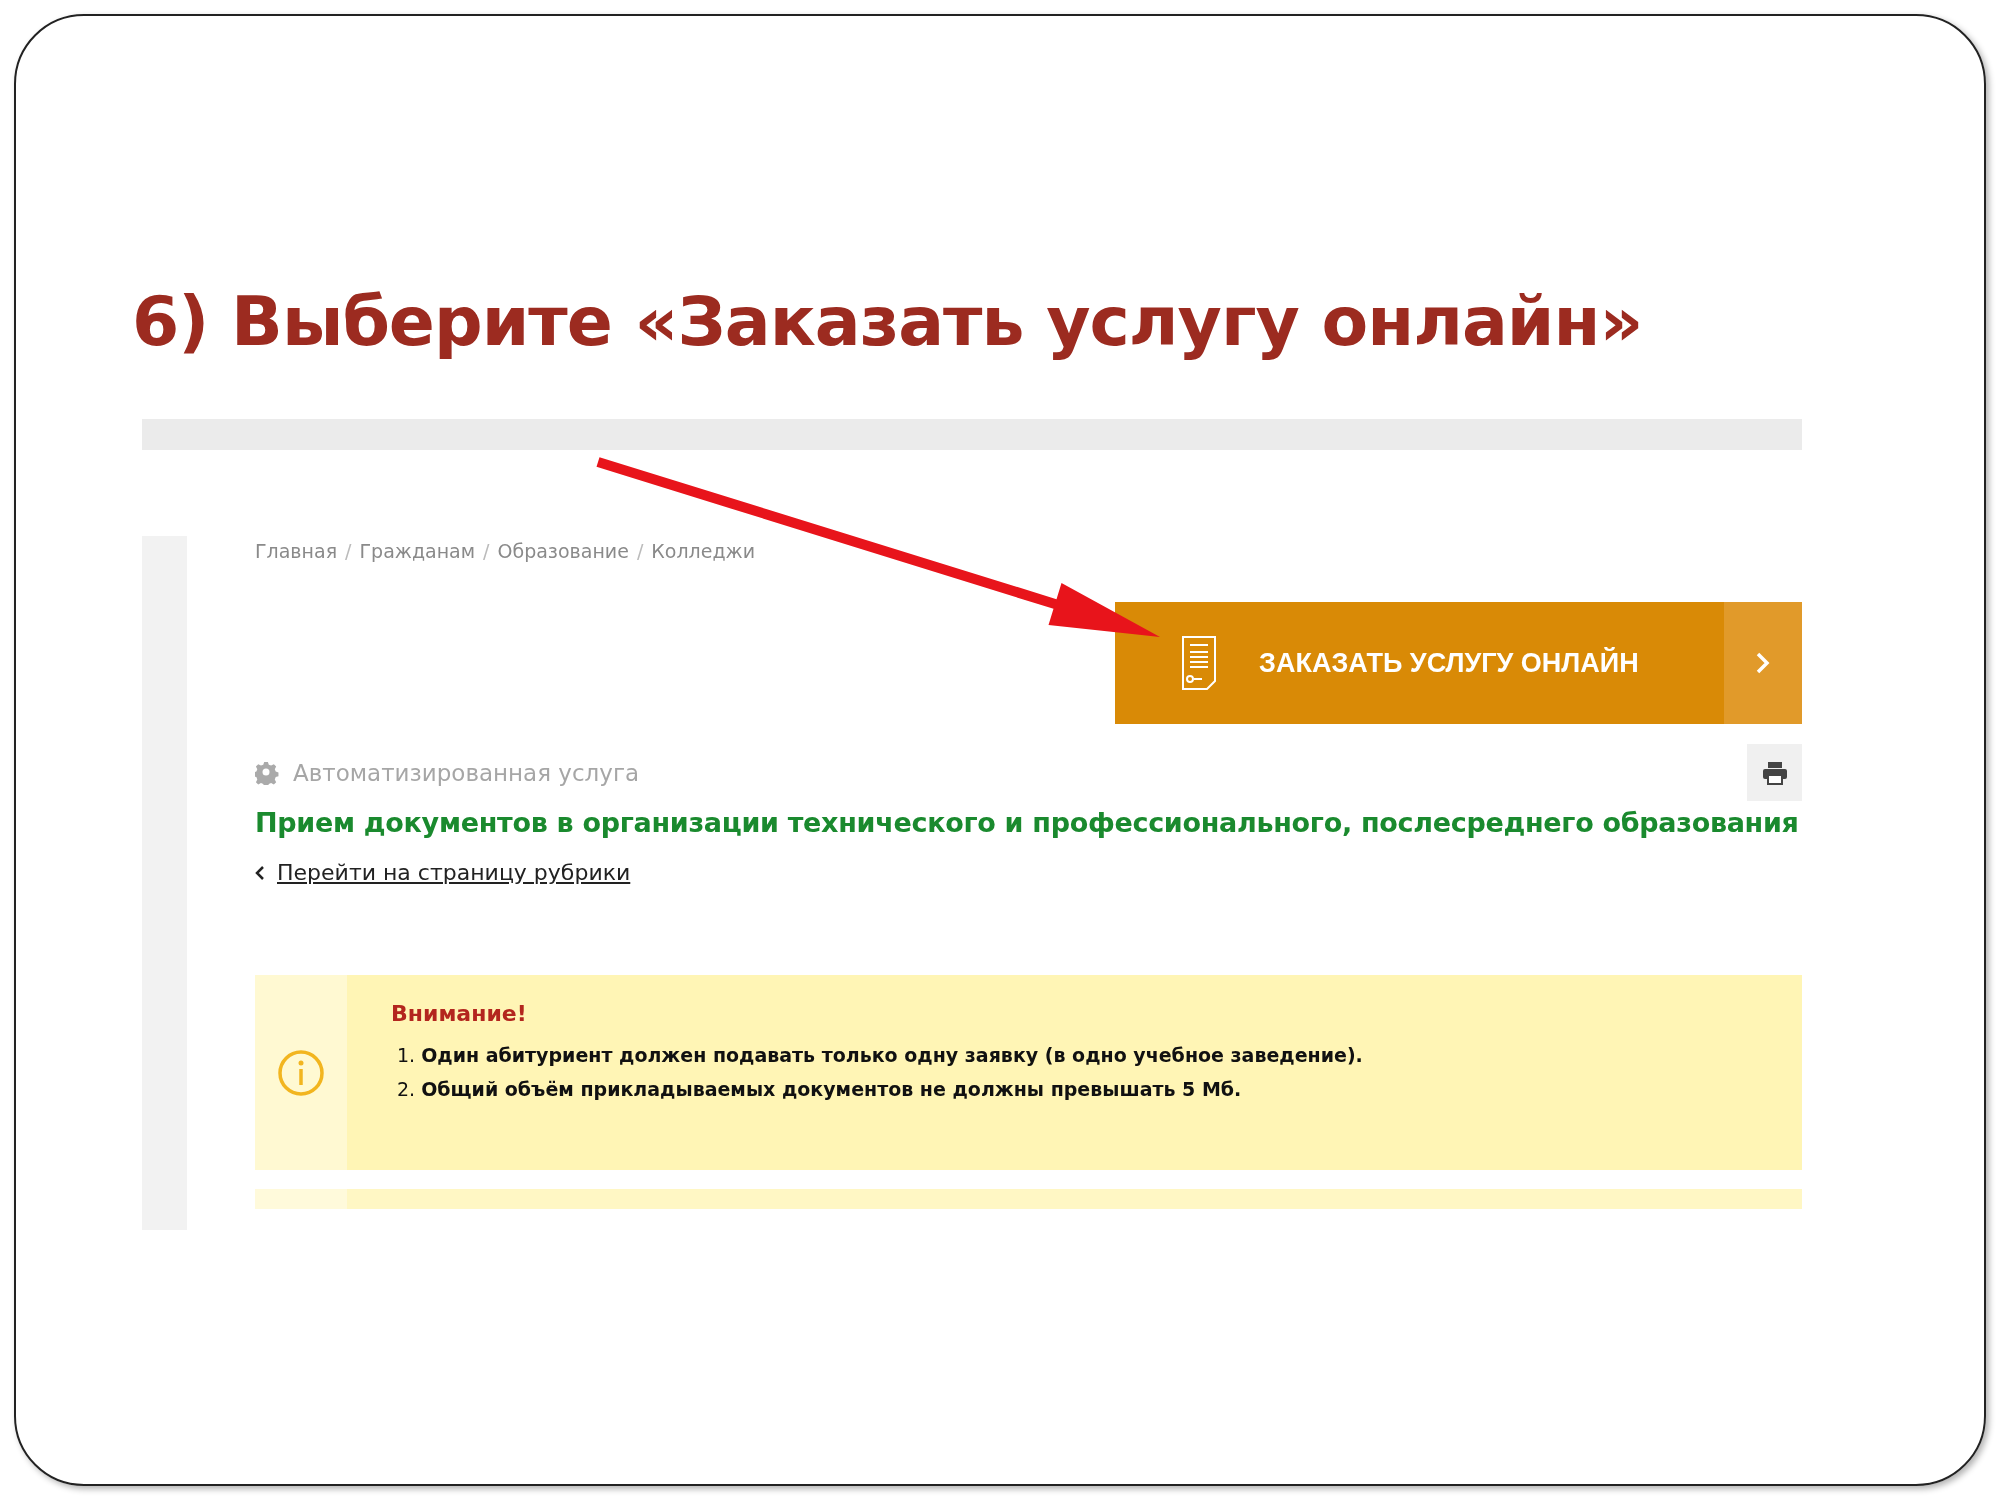 The width and height of the screenshot is (2000, 1500). I want to click on chevron-left-icon, so click(260, 872).